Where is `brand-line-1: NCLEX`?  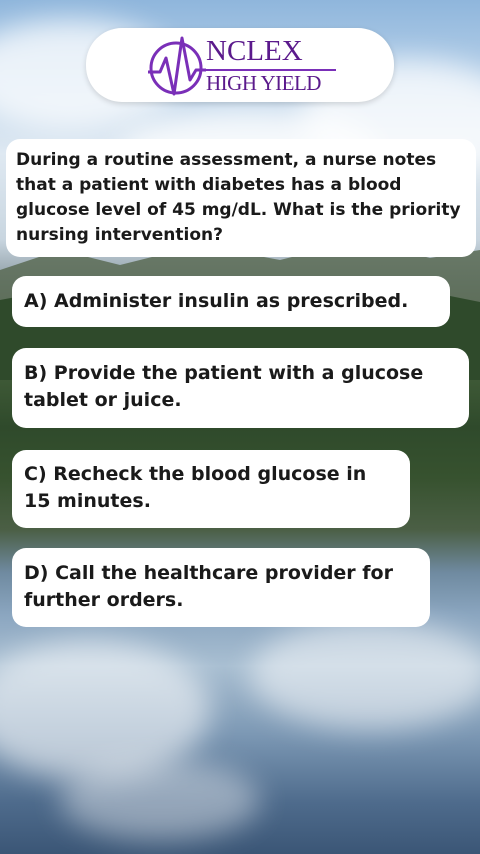
brand-line-1: NCLEX is located at coordinates (254, 51).